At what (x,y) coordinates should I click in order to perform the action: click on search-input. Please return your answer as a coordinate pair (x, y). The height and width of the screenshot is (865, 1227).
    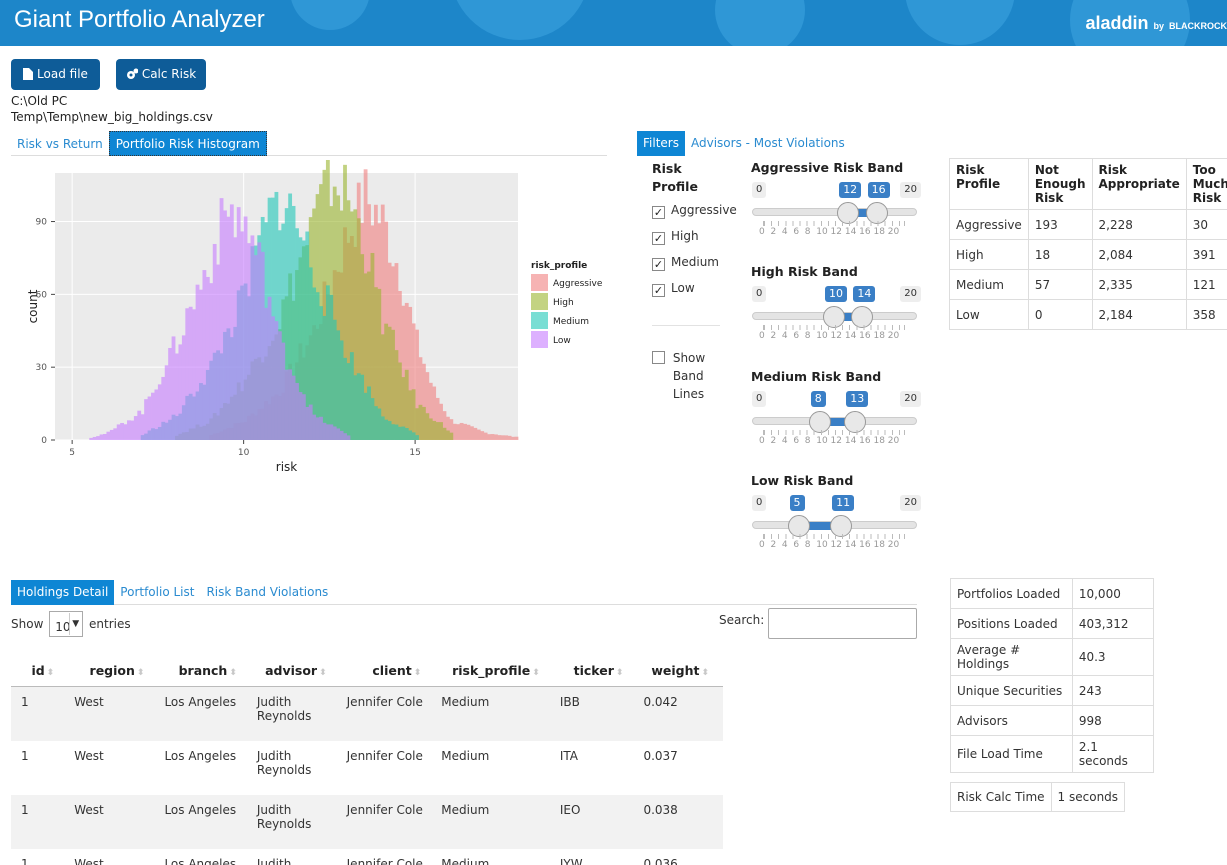
    Looking at the image, I should click on (842, 623).